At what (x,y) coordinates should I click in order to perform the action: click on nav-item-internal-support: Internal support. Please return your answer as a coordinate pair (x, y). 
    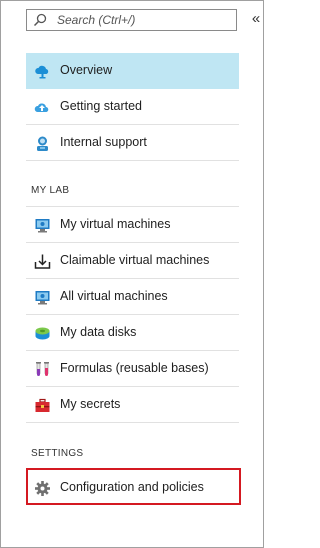
    Looking at the image, I should click on (132, 143).